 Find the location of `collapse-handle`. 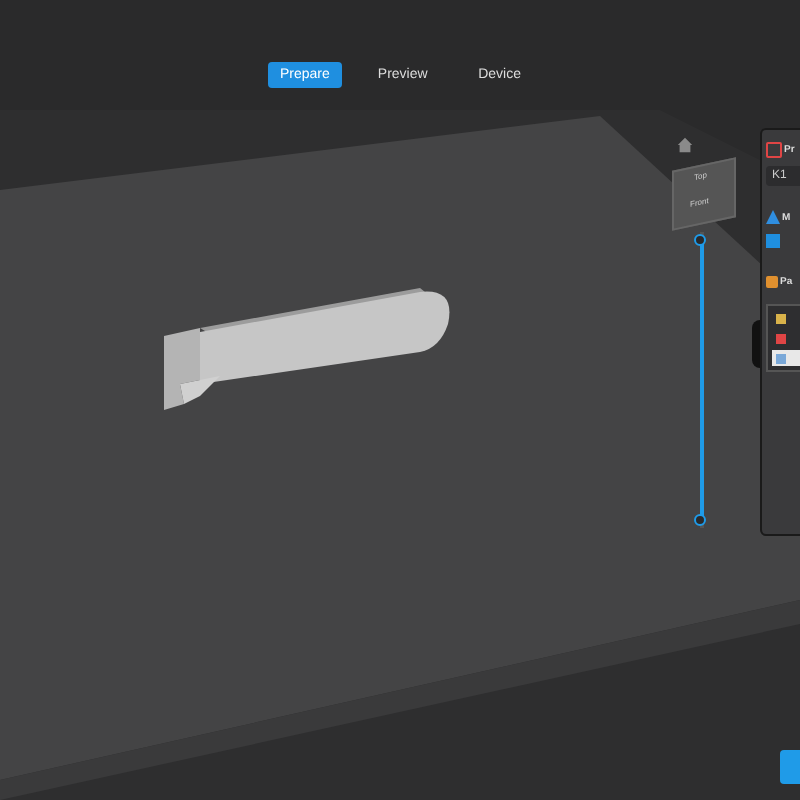

collapse-handle is located at coordinates (756, 344).